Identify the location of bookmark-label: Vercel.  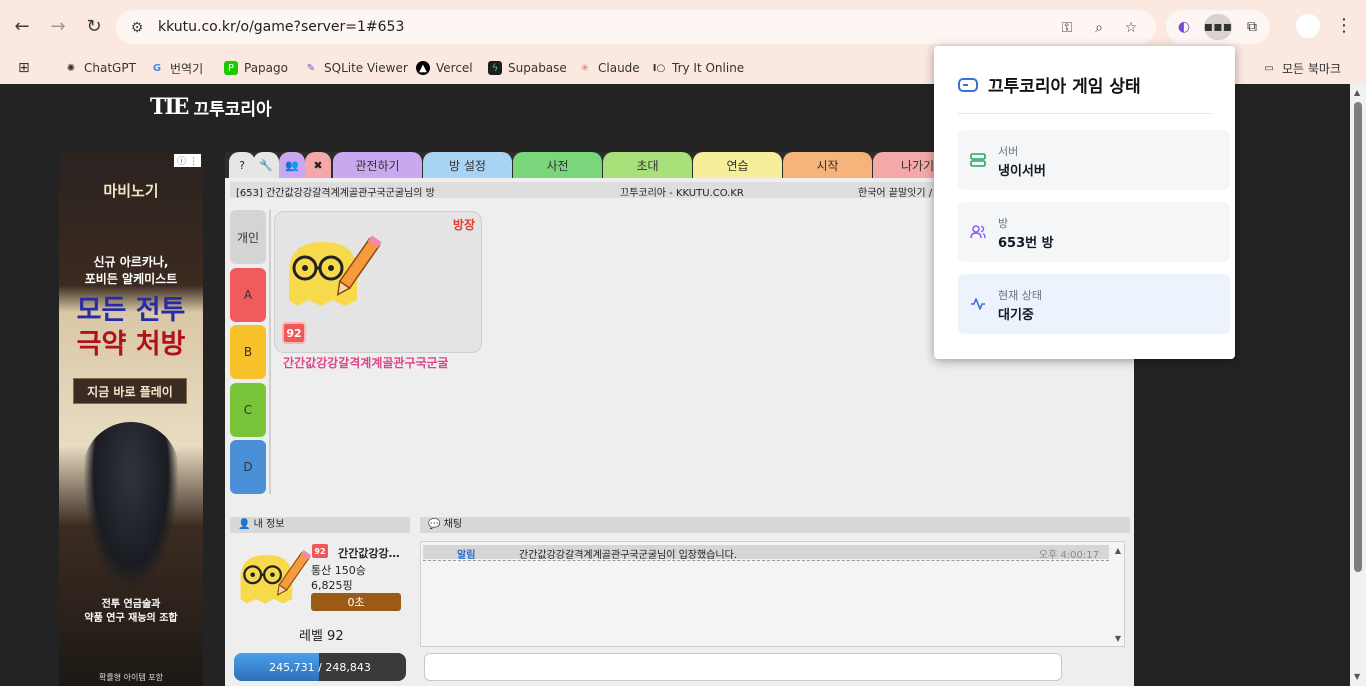
(454, 68).